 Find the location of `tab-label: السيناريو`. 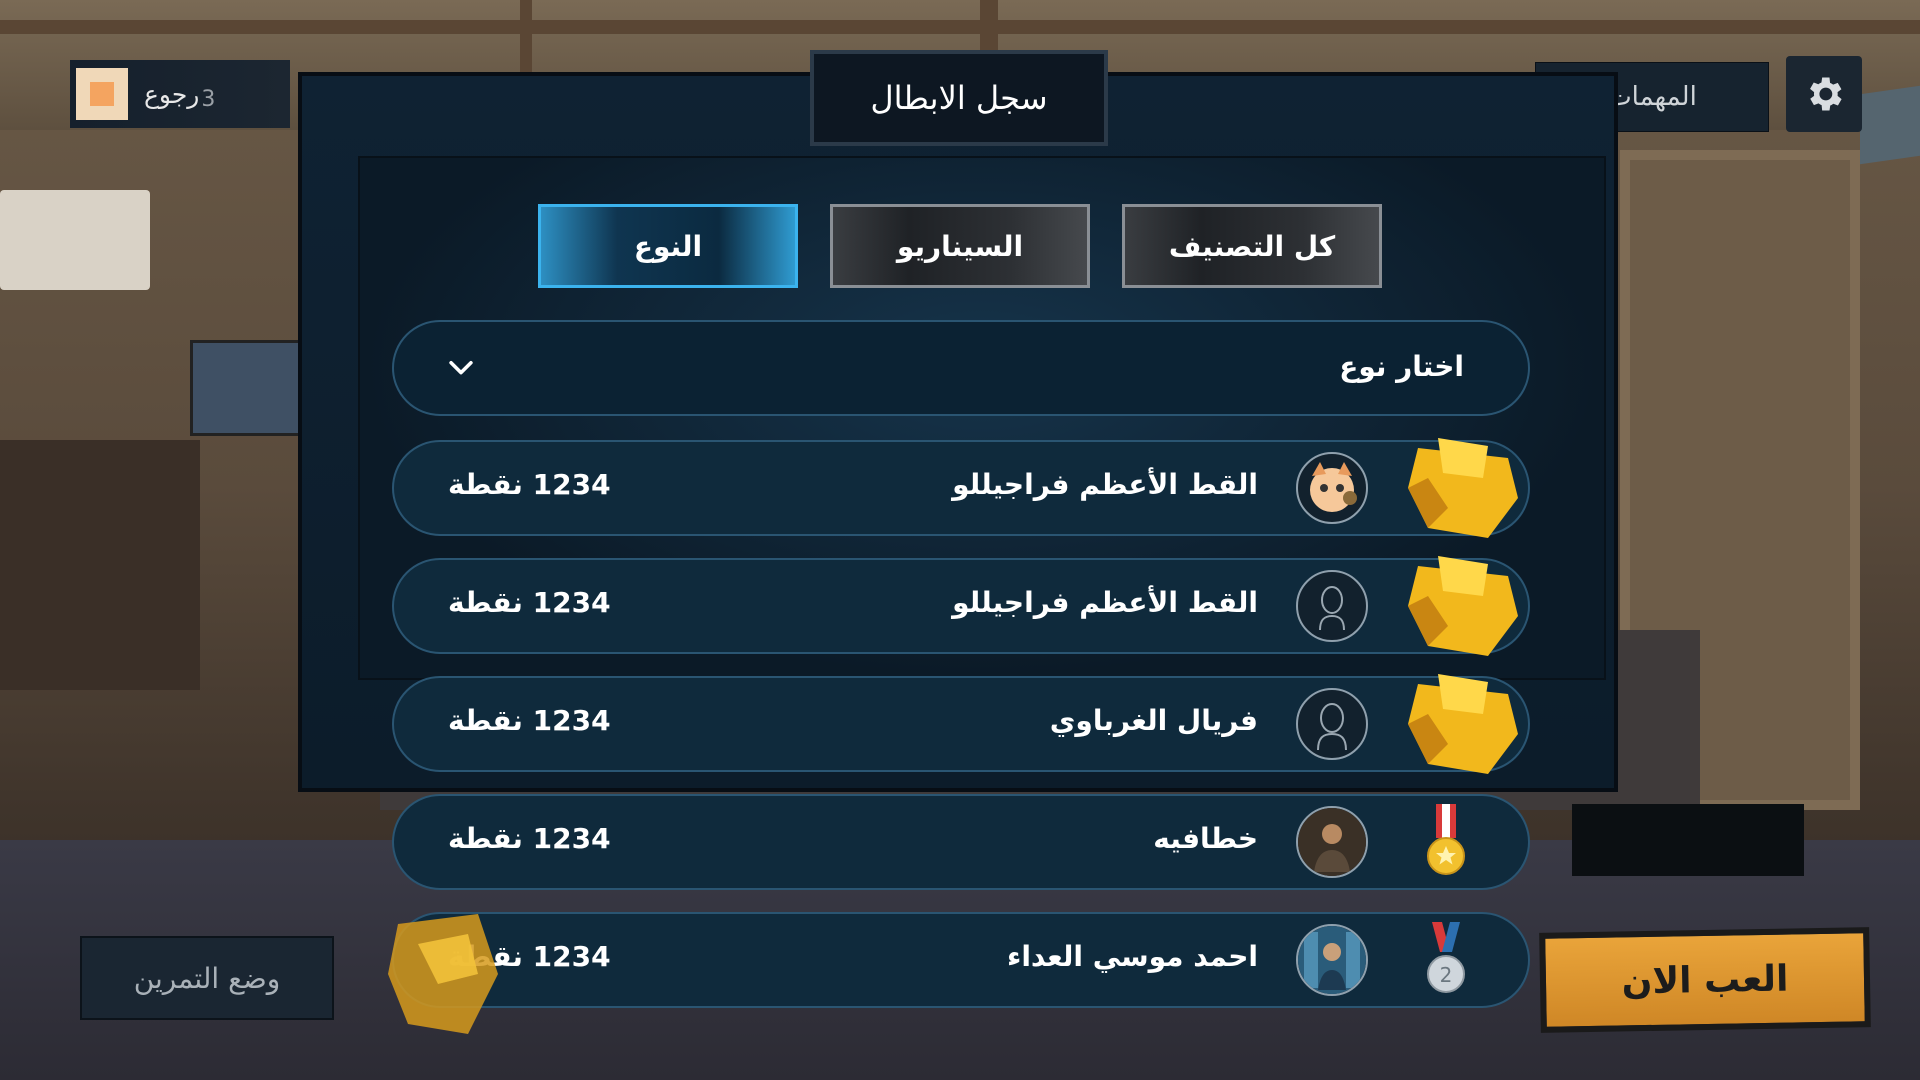

tab-label: السيناريو is located at coordinates (960, 246).